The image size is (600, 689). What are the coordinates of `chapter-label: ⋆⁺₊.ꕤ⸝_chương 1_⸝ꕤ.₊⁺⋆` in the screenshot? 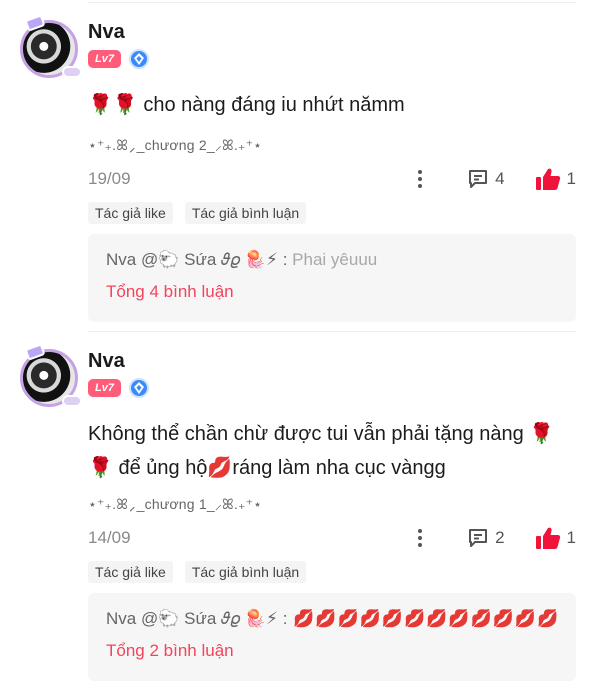 It's located at (175, 504).